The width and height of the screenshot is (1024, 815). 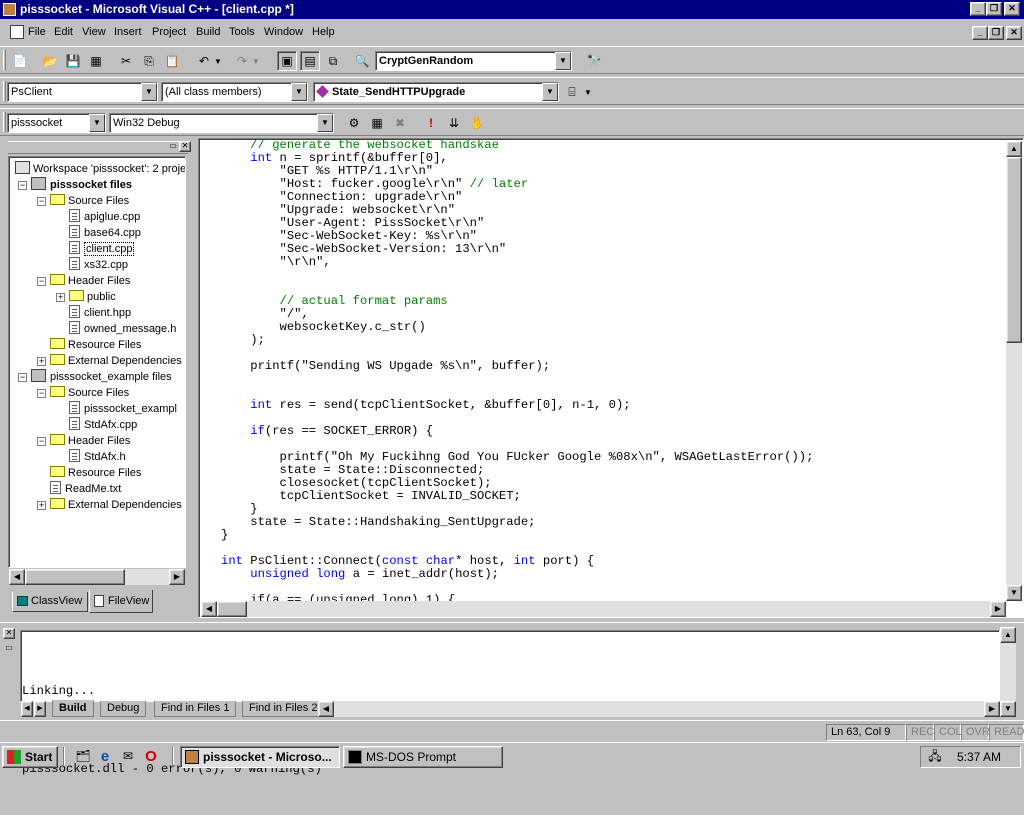 I want to click on tree-item: base64.cpp, so click(x=105, y=233).